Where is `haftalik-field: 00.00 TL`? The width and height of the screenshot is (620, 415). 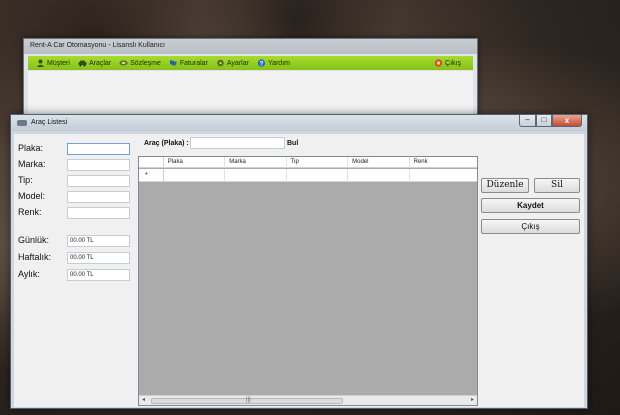 haftalik-field: 00.00 TL is located at coordinates (98, 258).